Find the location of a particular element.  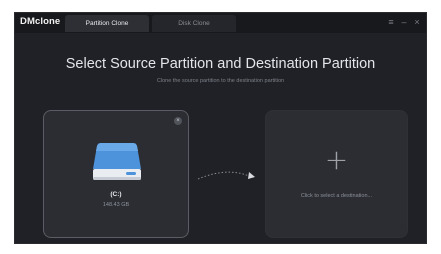

tab-partition-clone: Partition Clone is located at coordinates (107, 23).